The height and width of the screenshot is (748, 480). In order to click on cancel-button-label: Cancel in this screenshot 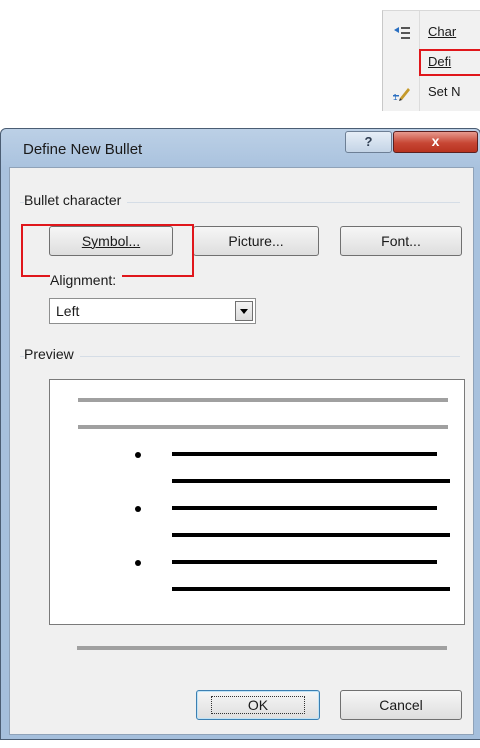, I will do `click(401, 705)`.